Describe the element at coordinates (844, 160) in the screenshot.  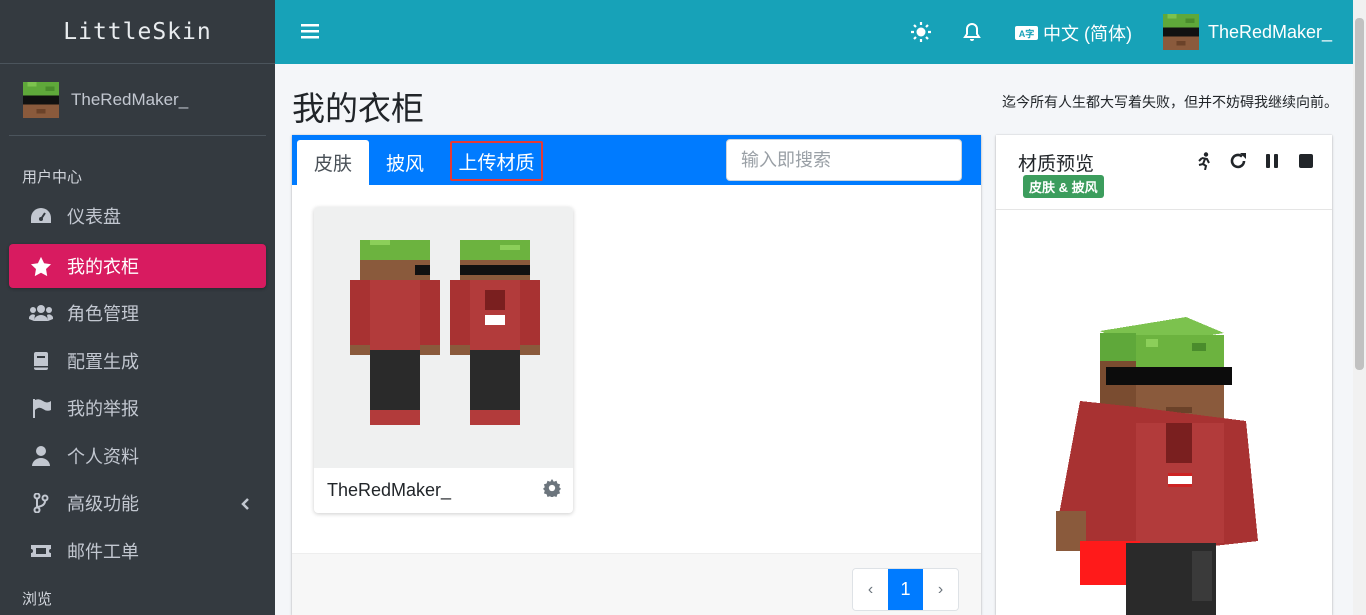
I see `search-input` at that location.